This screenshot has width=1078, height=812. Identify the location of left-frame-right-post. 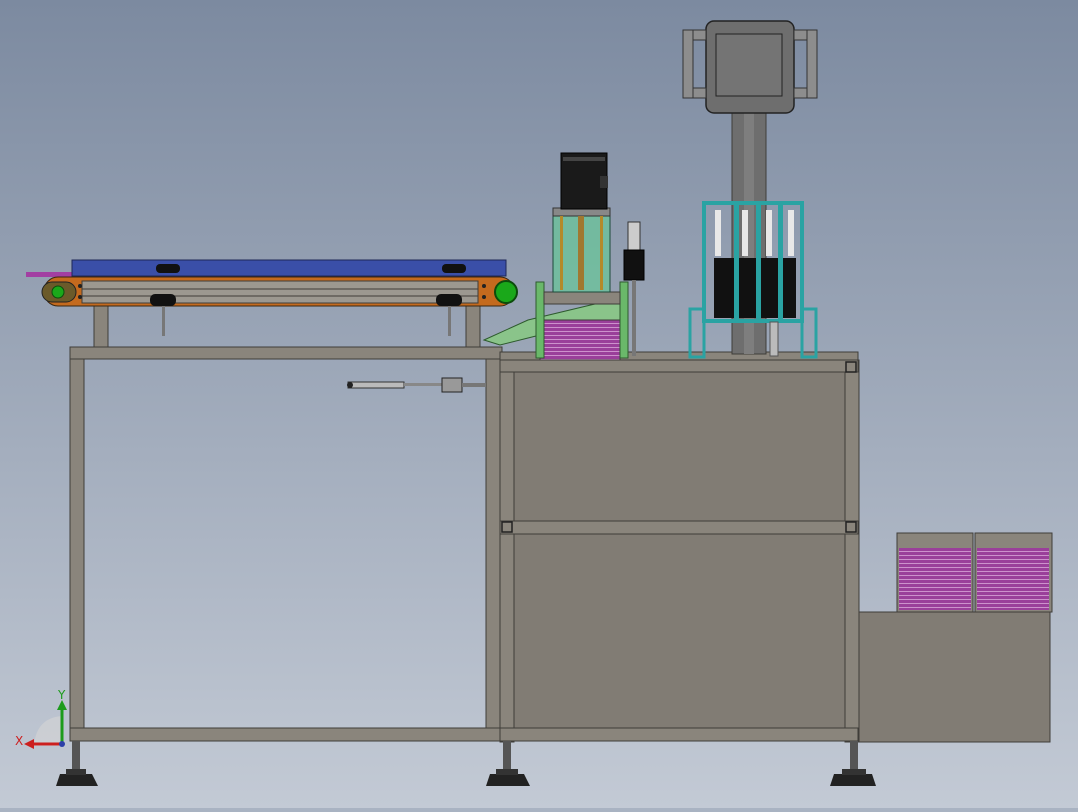
(493, 550).